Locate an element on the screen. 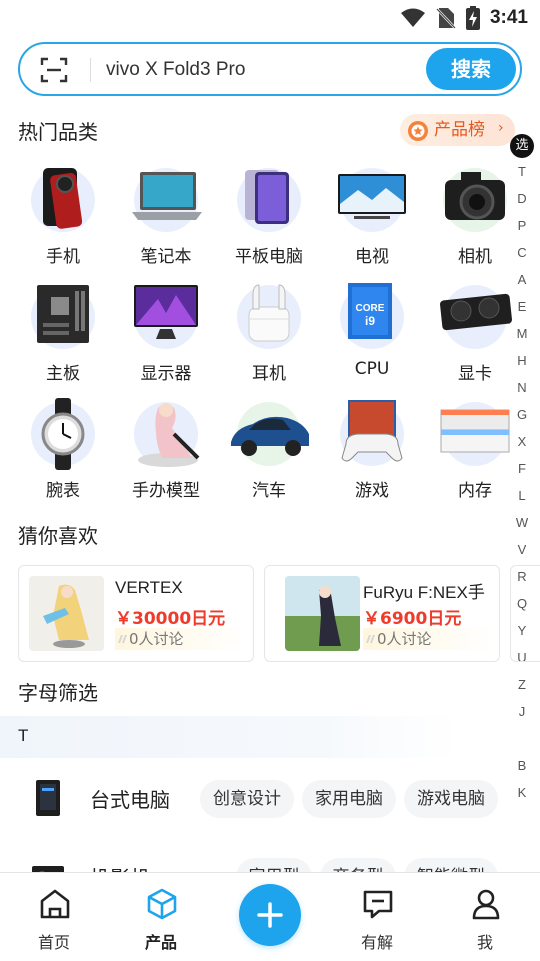 This screenshot has width=540, height=961. category-label: 显示器 is located at coordinates (166, 374).